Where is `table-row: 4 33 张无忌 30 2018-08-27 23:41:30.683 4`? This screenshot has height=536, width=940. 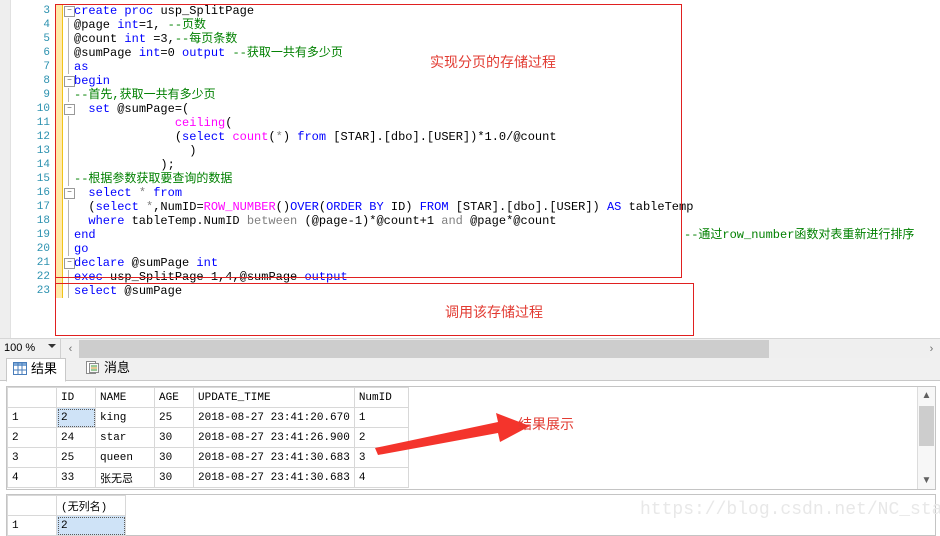 table-row: 4 33 张无忌 30 2018-08-27 23:41:30.683 4 is located at coordinates (208, 477).